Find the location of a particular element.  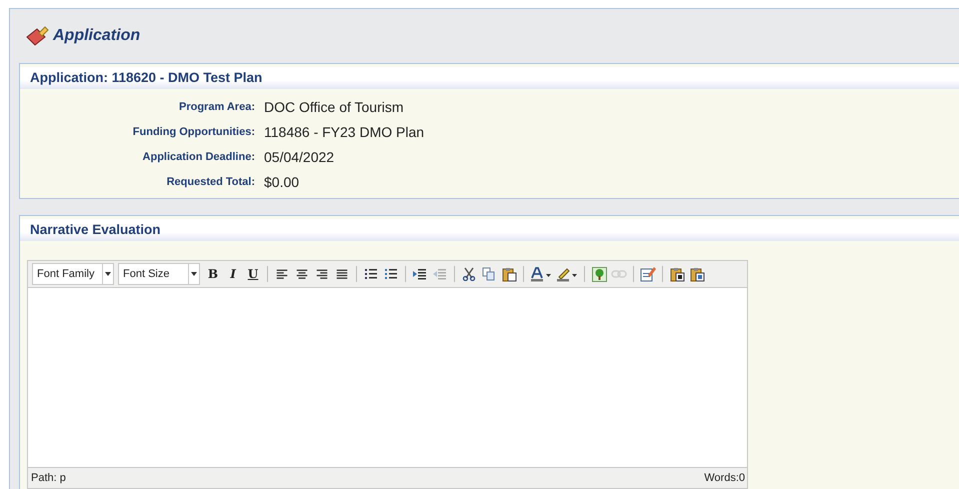

field-value: 118486 - FY23 DMO Plan is located at coordinates (344, 132).